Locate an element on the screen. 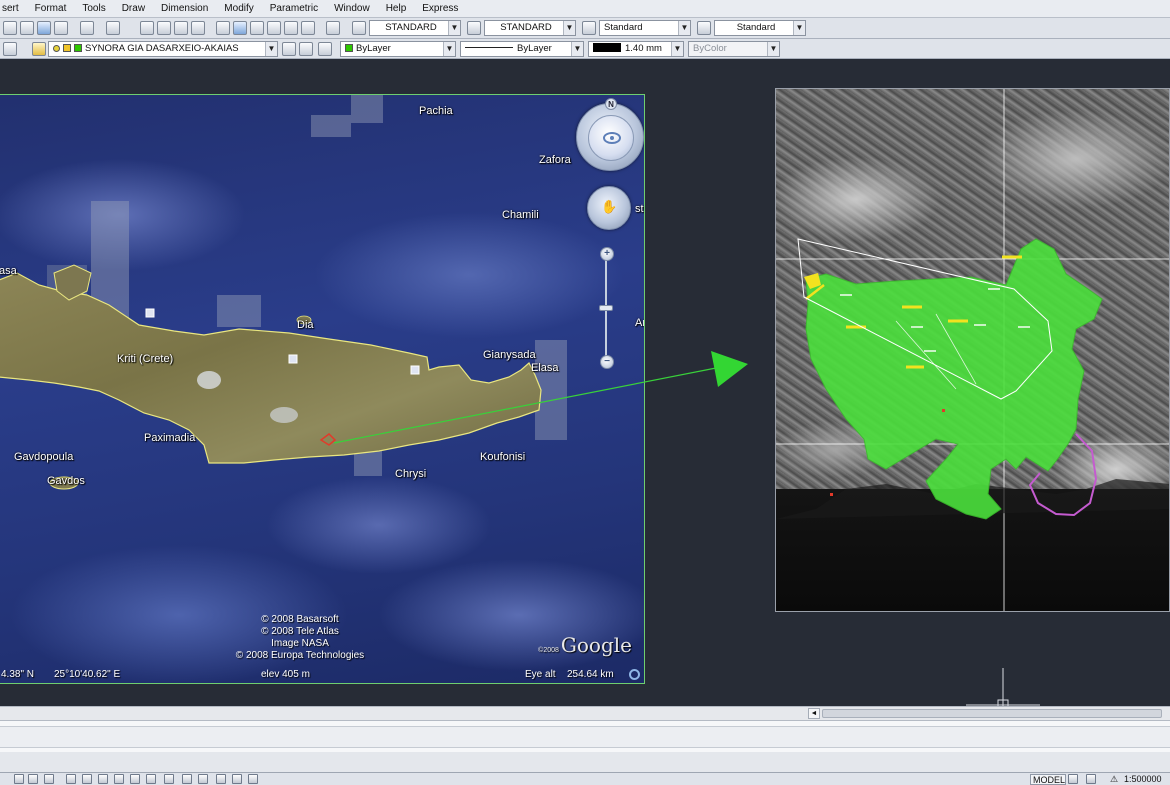 Image resolution: width=1170 pixels, height=785 pixels. menu-parametric: Parametric is located at coordinates (294, 8).